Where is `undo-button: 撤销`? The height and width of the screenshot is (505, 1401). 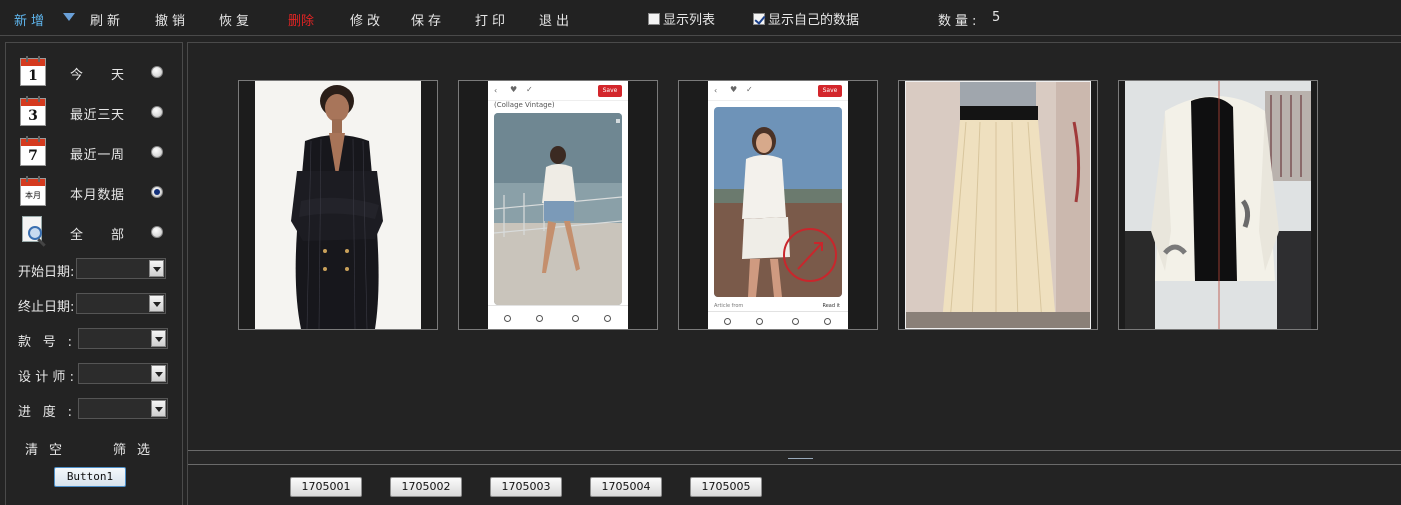
undo-button: 撤销 is located at coordinates (172, 19).